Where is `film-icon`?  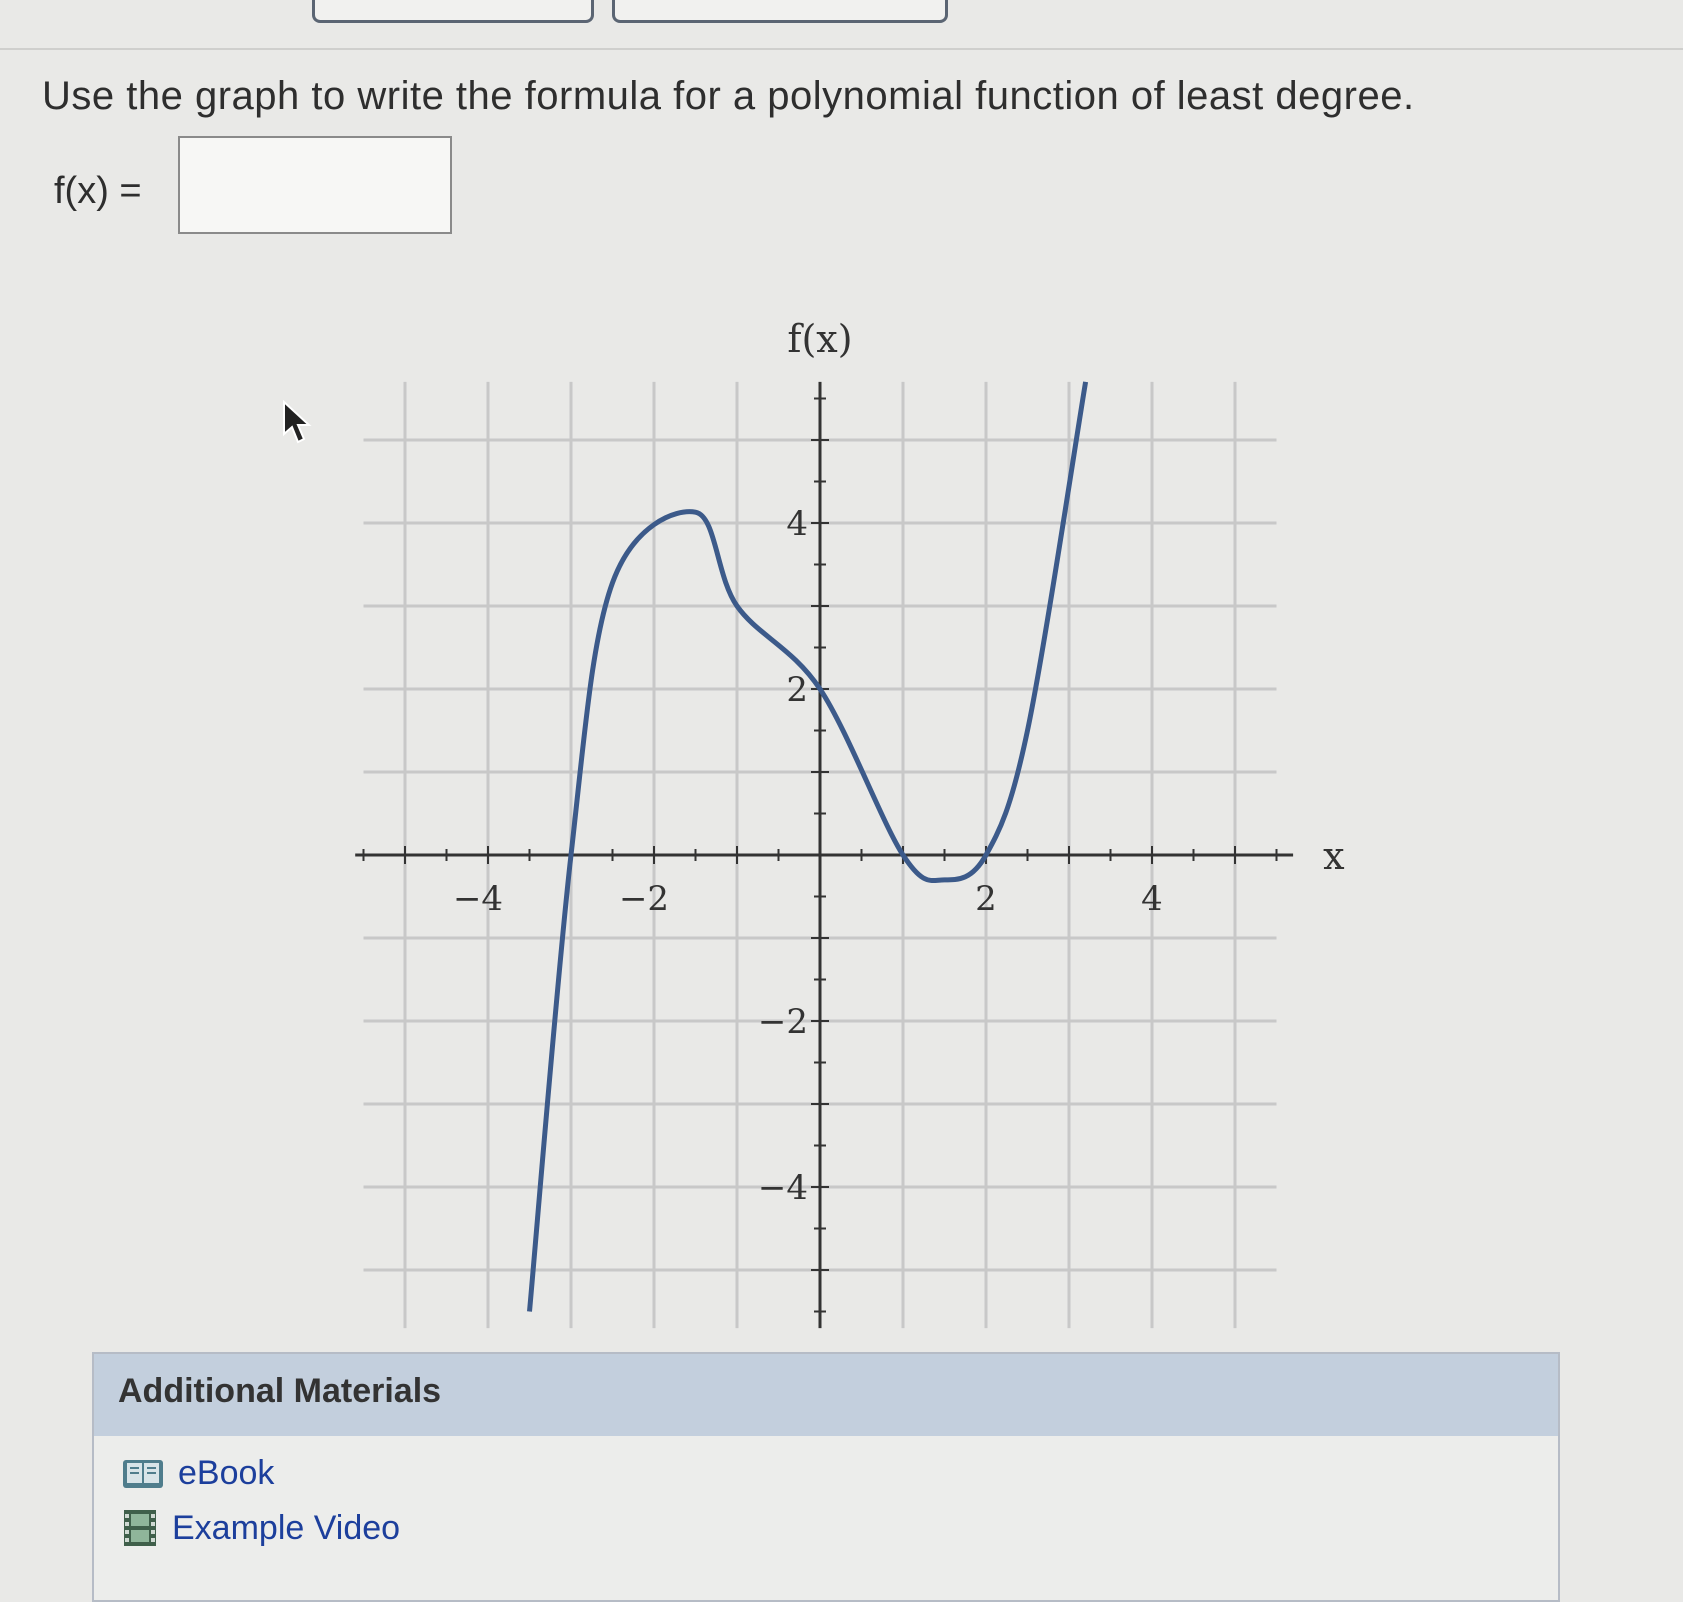 film-icon is located at coordinates (140, 1528).